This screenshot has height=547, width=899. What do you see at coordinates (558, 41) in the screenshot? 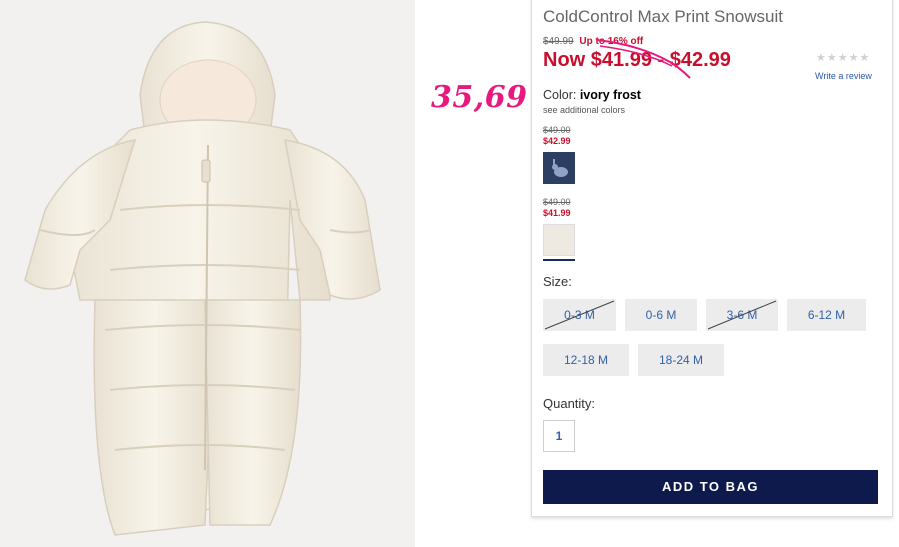
I see `original-price: $49.99` at bounding box center [558, 41].